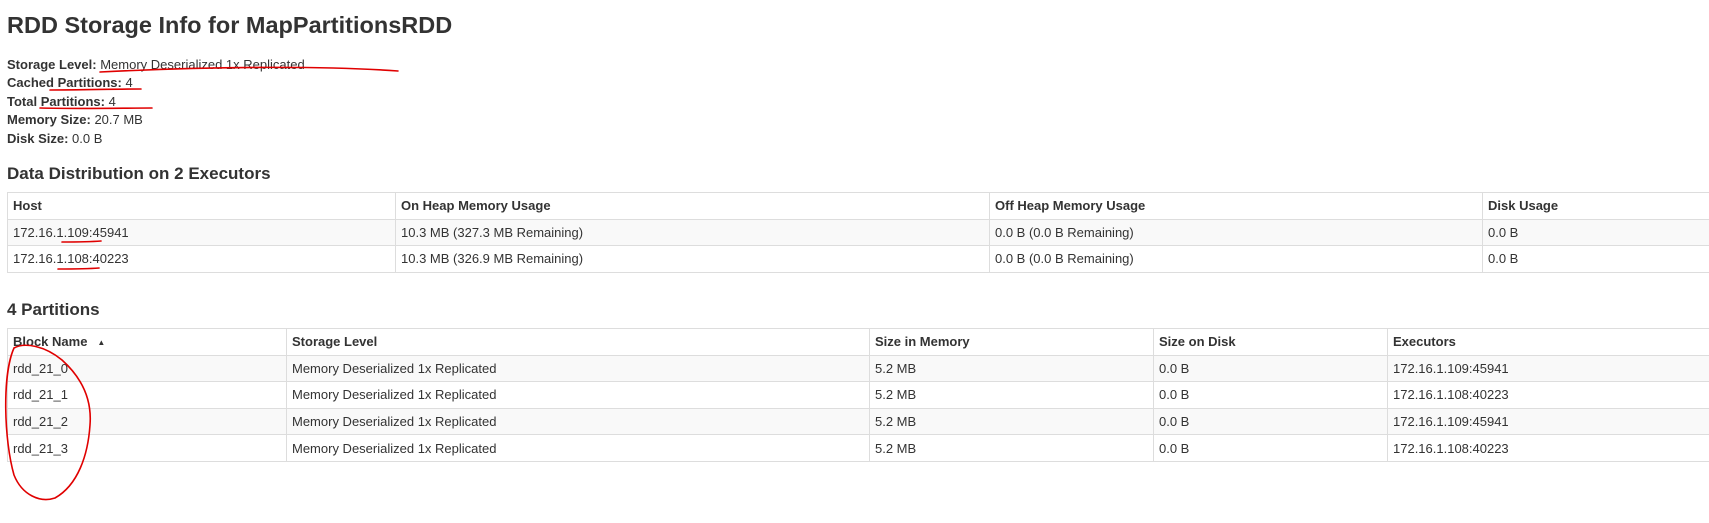  I want to click on col-on-heap-memory-usage: On Heap Memory Usage, so click(692, 206).